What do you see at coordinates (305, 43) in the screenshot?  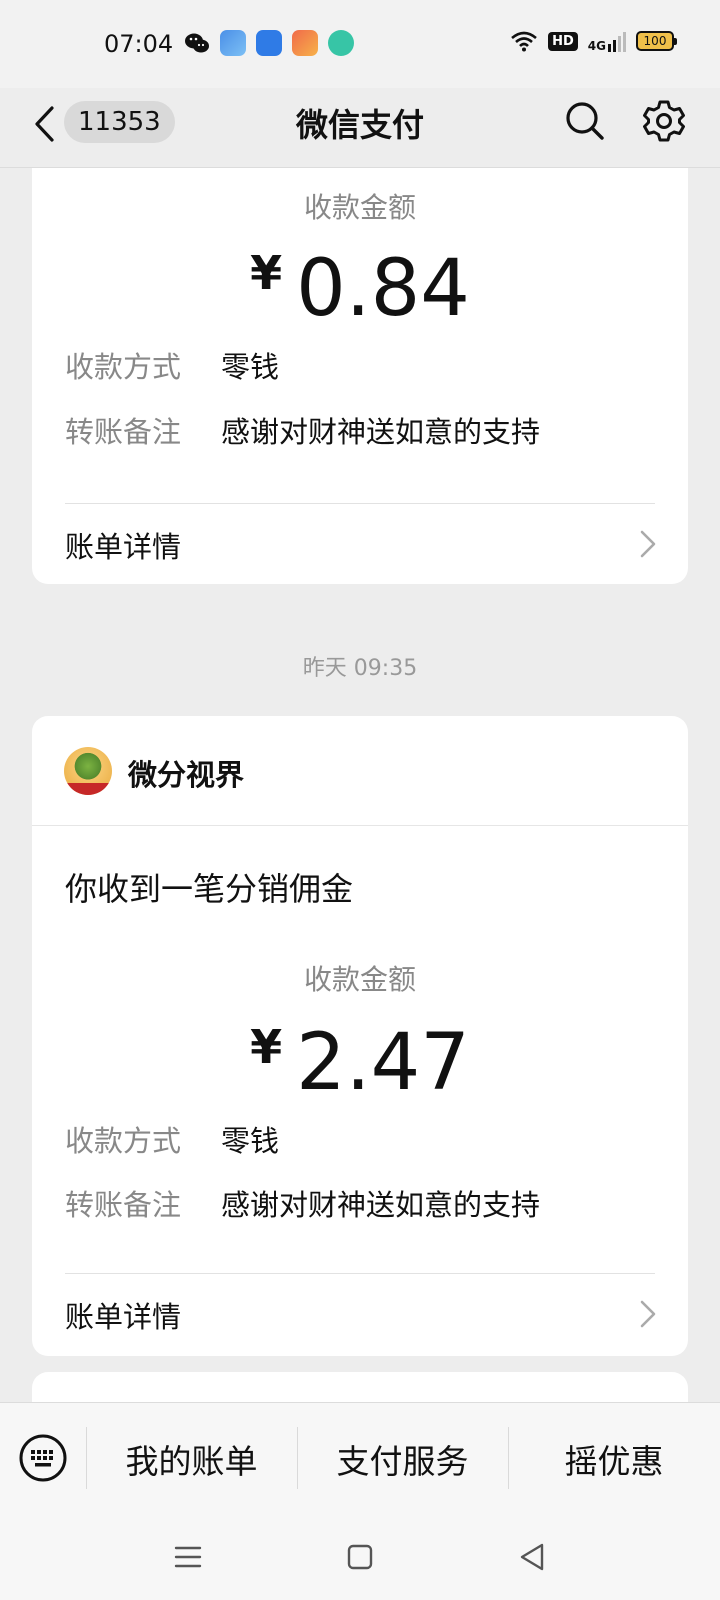 I see `game-app-icon` at bounding box center [305, 43].